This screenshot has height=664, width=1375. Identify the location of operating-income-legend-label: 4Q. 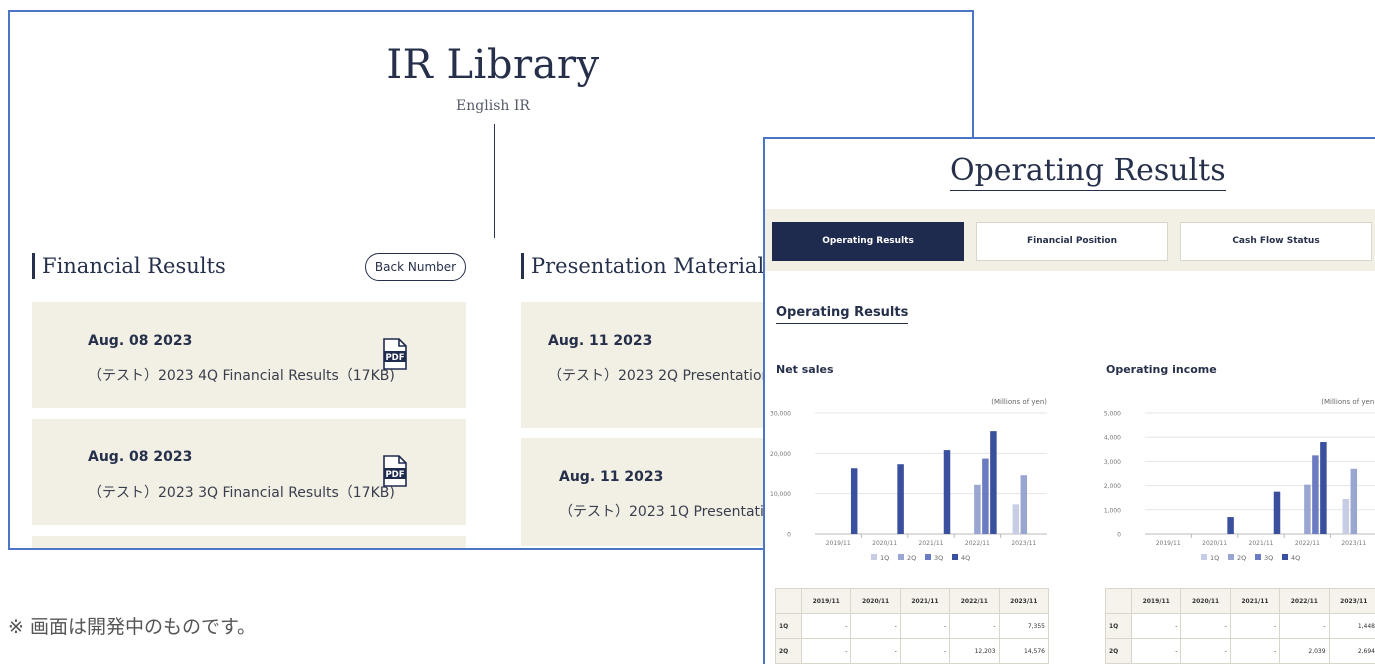
(1295, 558).